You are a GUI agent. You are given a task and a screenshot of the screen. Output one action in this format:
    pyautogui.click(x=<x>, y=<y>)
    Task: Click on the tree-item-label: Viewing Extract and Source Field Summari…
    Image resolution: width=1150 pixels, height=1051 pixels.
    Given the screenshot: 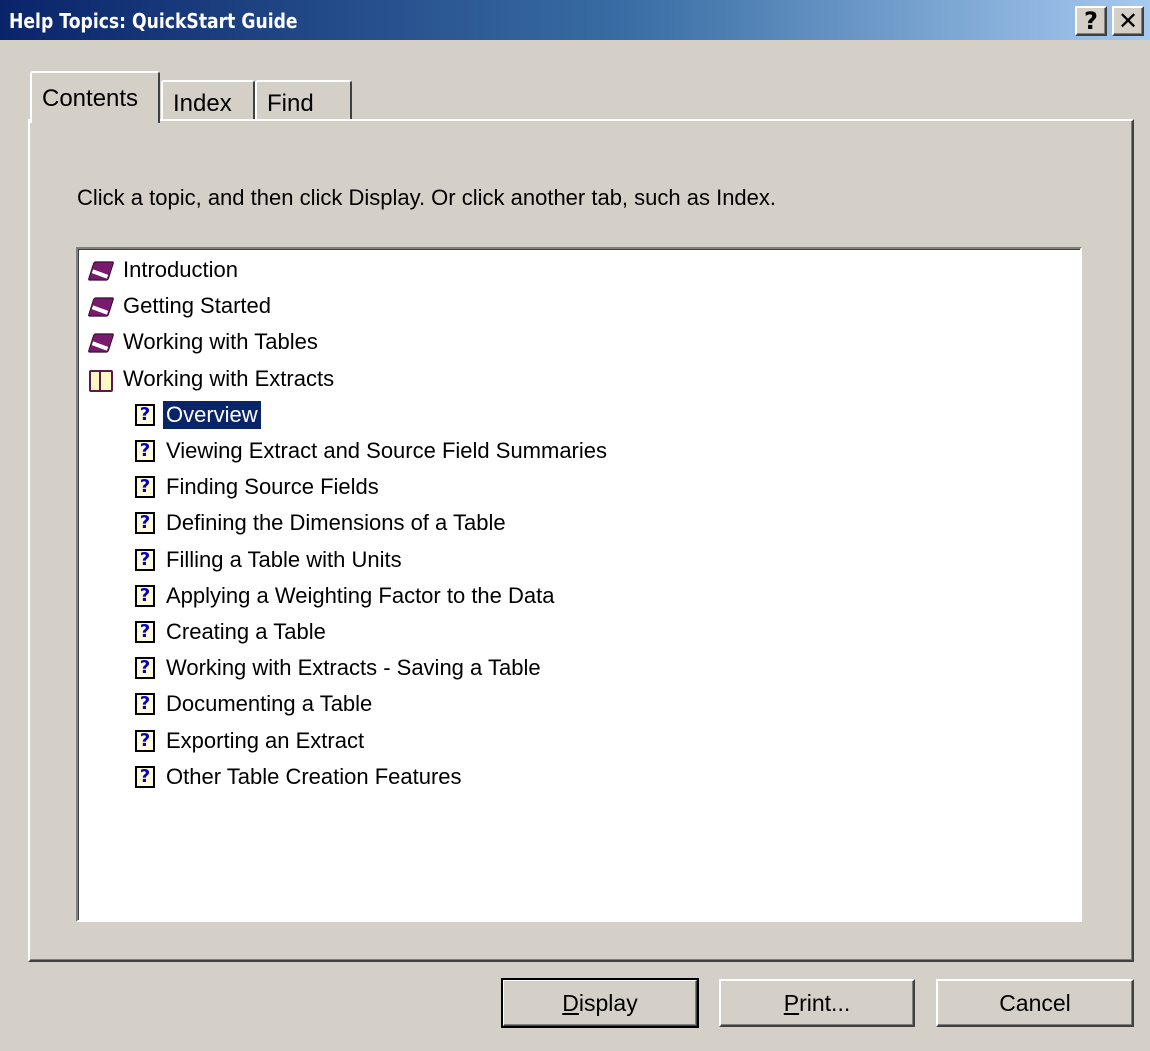 What is the action you would take?
    pyautogui.click(x=387, y=450)
    